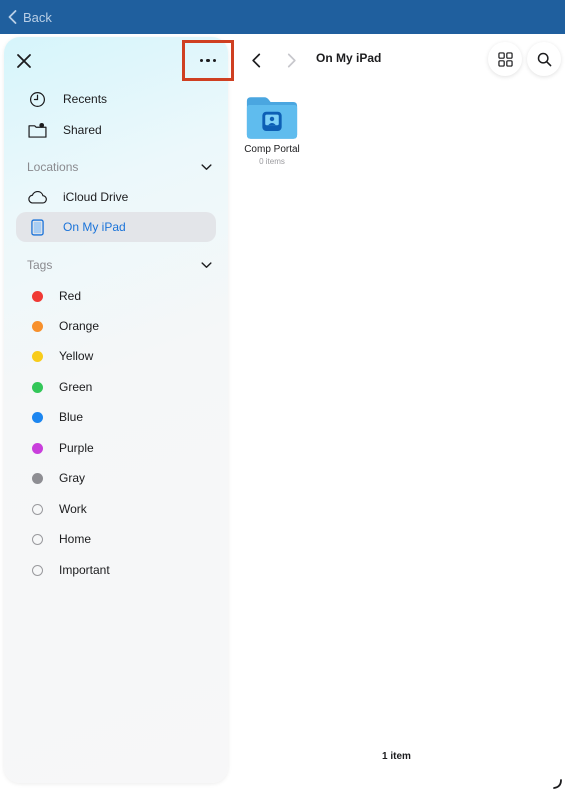  Describe the element at coordinates (116, 478) in the screenshot. I see `tag-item-gray: Gray` at that location.